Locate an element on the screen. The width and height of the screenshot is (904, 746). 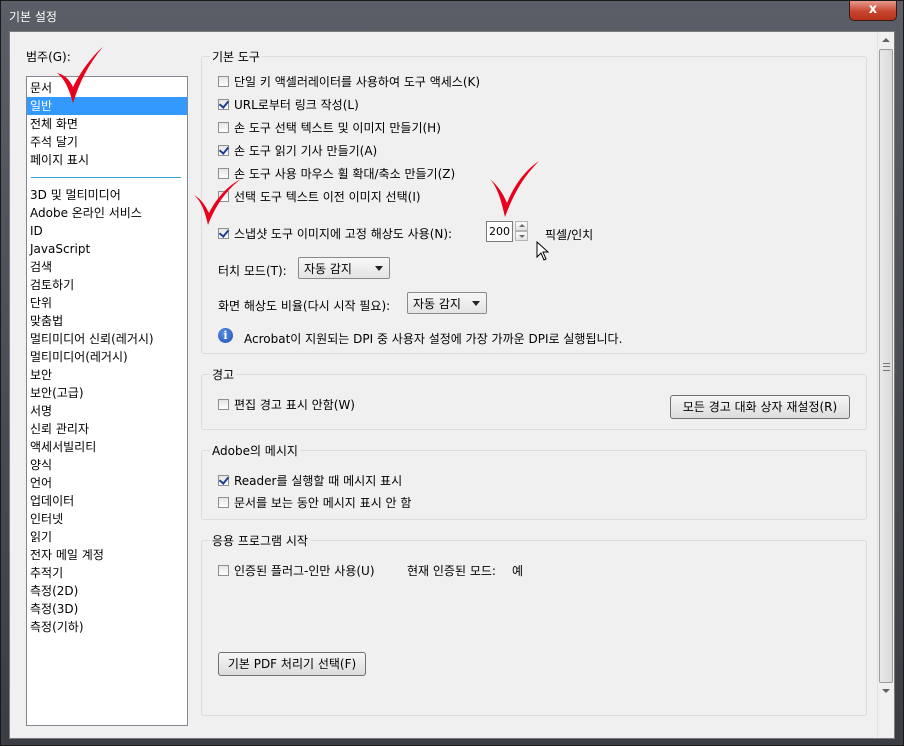
grip-icon is located at coordinates (886, 367).